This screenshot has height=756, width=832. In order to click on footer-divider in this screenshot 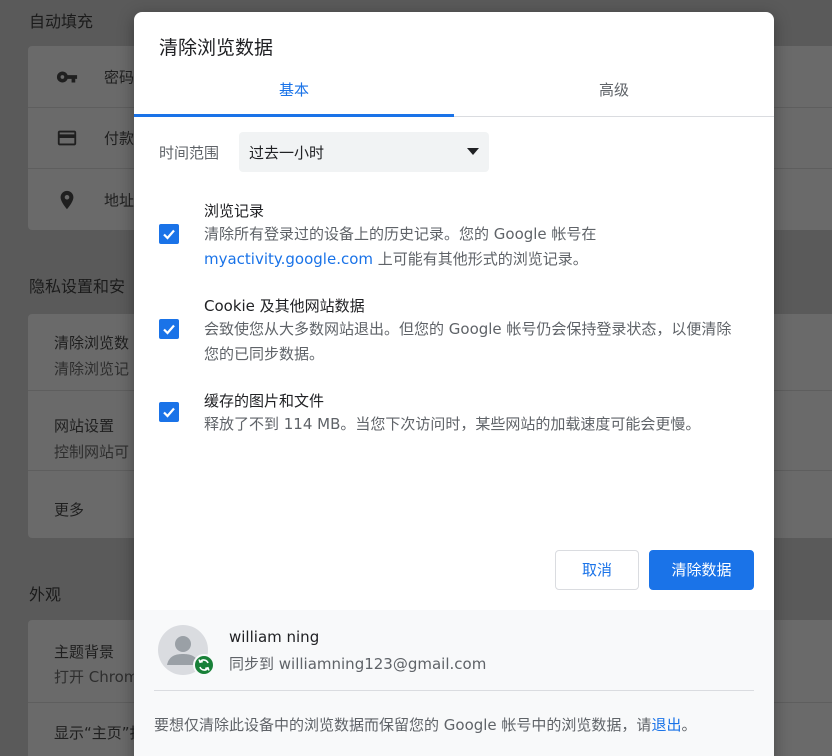, I will do `click(454, 690)`.